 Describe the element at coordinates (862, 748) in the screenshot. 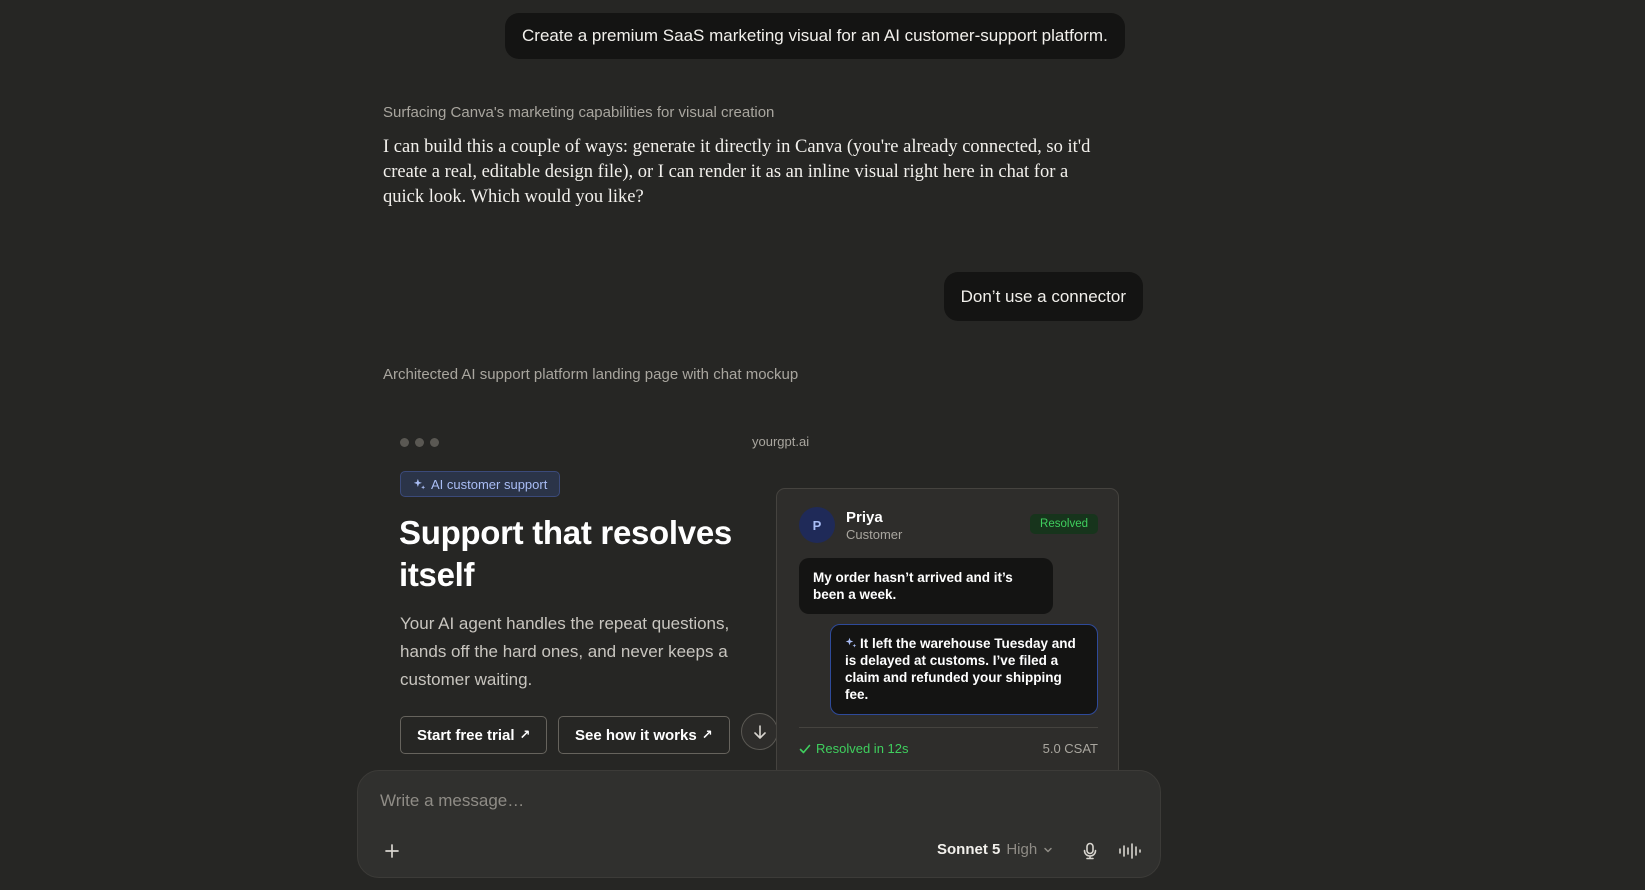

I see `resolution-time-label: Resolved in 12s` at that location.